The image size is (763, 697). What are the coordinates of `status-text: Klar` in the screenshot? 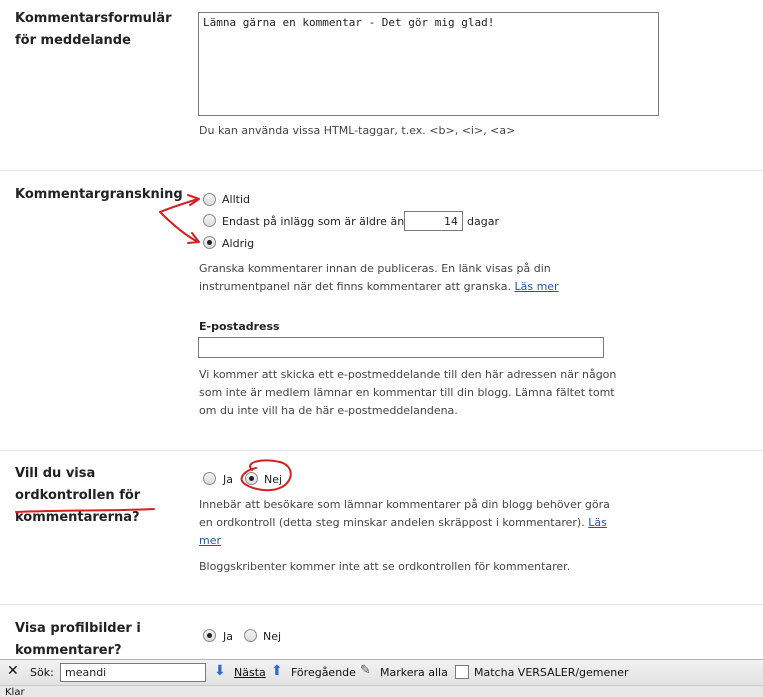 It's located at (15, 692).